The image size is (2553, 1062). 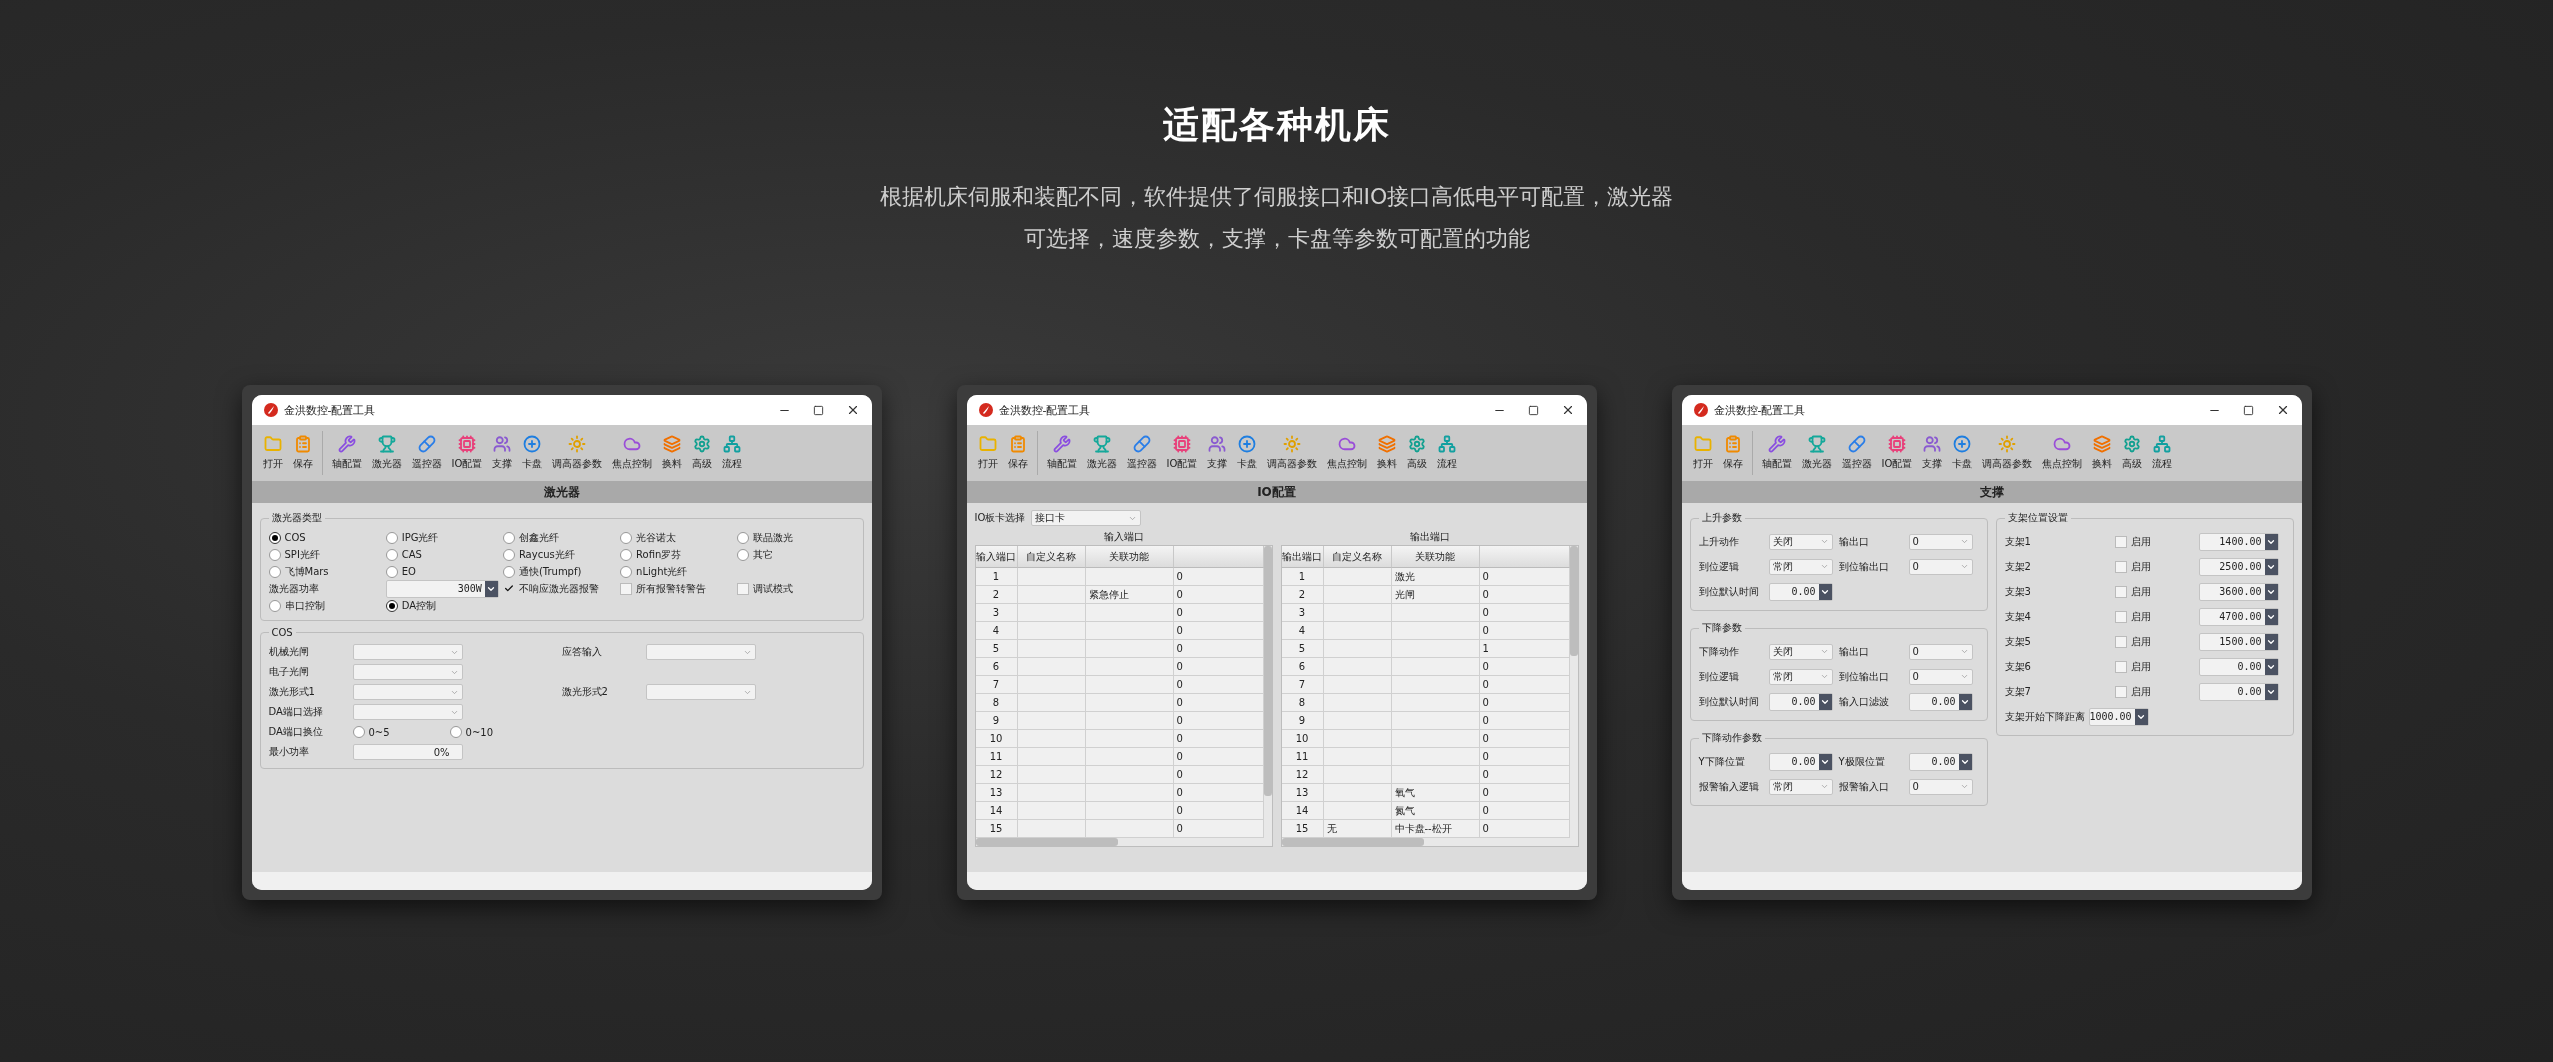 I want to click on radio-option: 0~10, so click(x=471, y=732).